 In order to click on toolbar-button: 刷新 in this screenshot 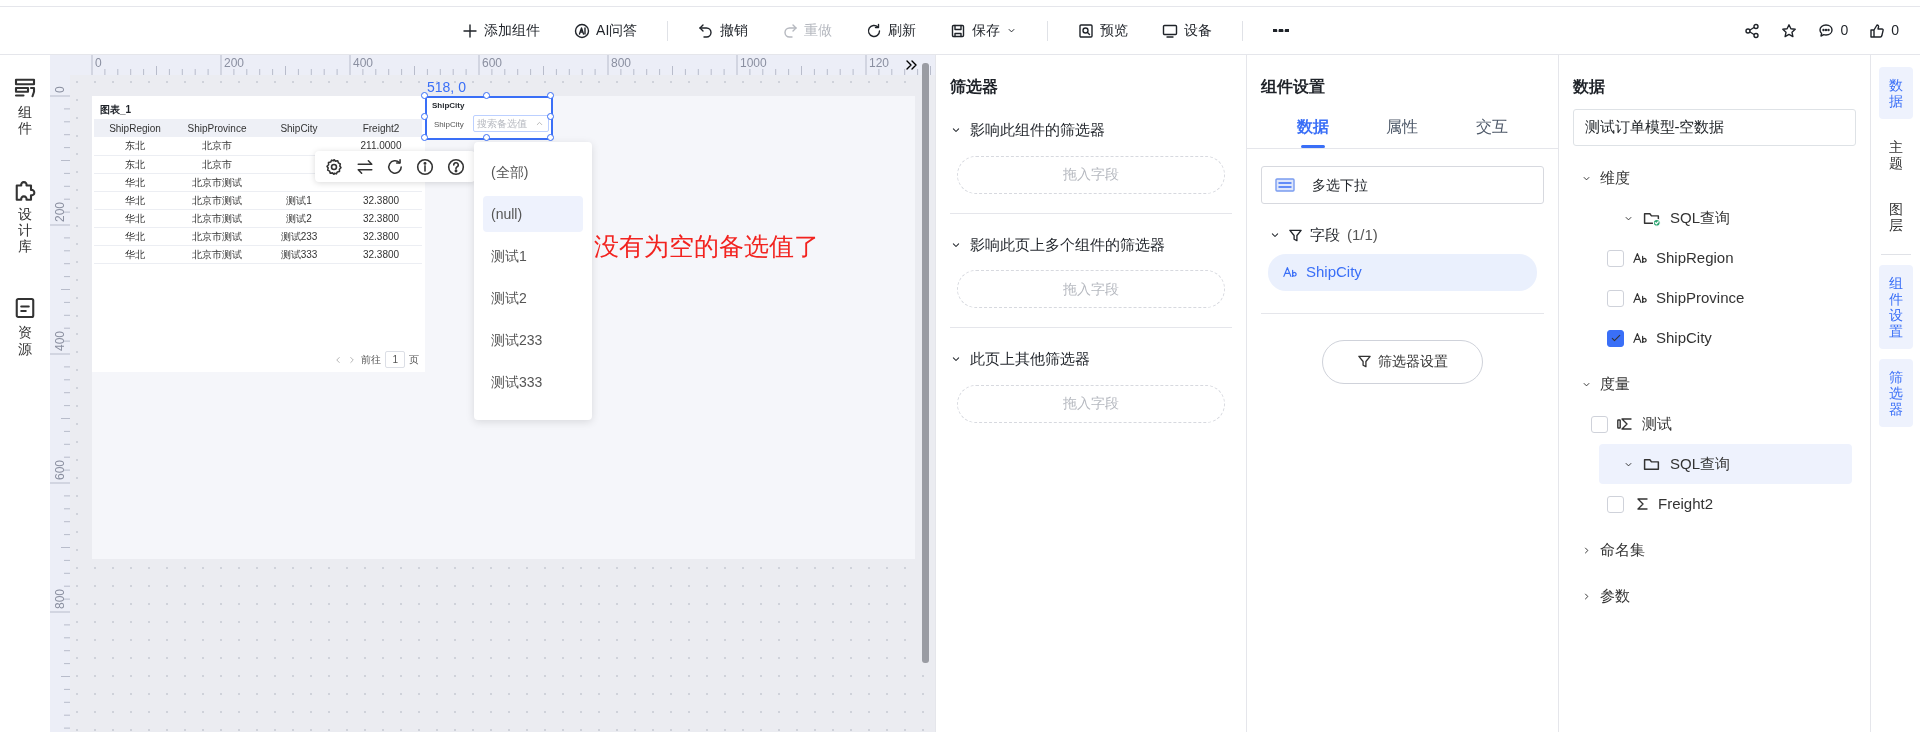, I will do `click(891, 30)`.